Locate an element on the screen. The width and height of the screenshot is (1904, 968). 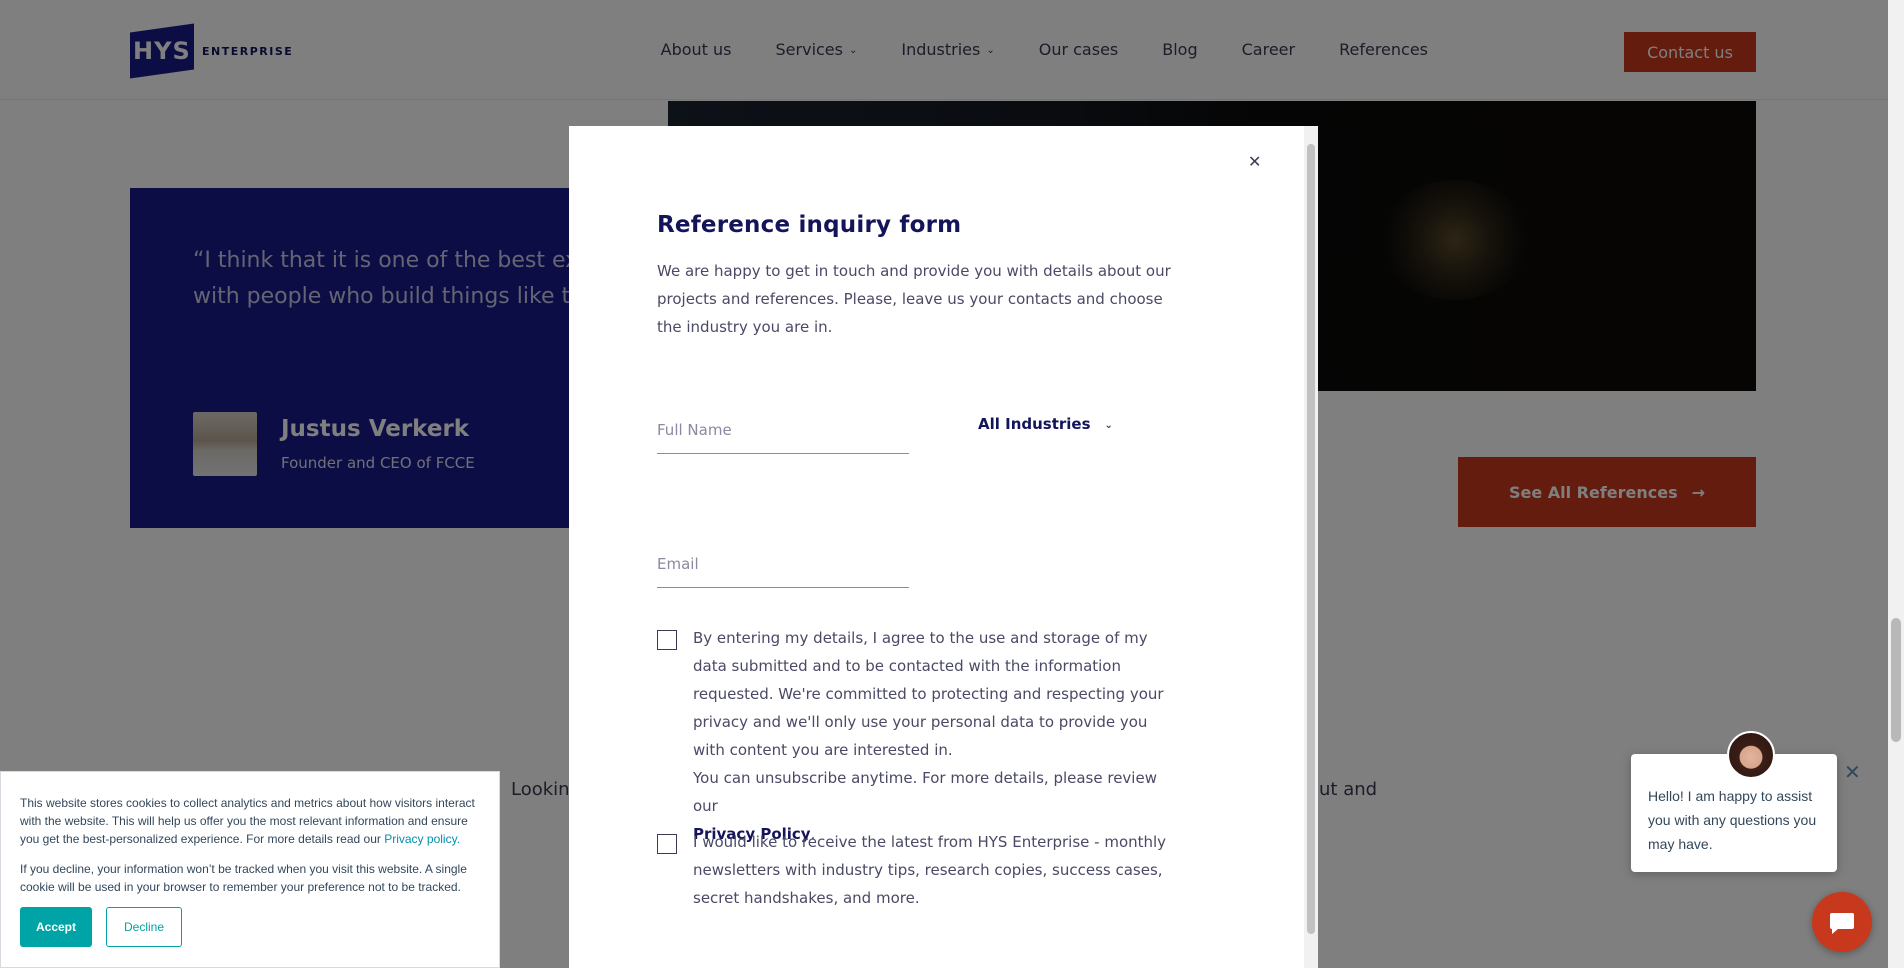
chevron-down-icon: ⌄ is located at coordinates (1108, 425).